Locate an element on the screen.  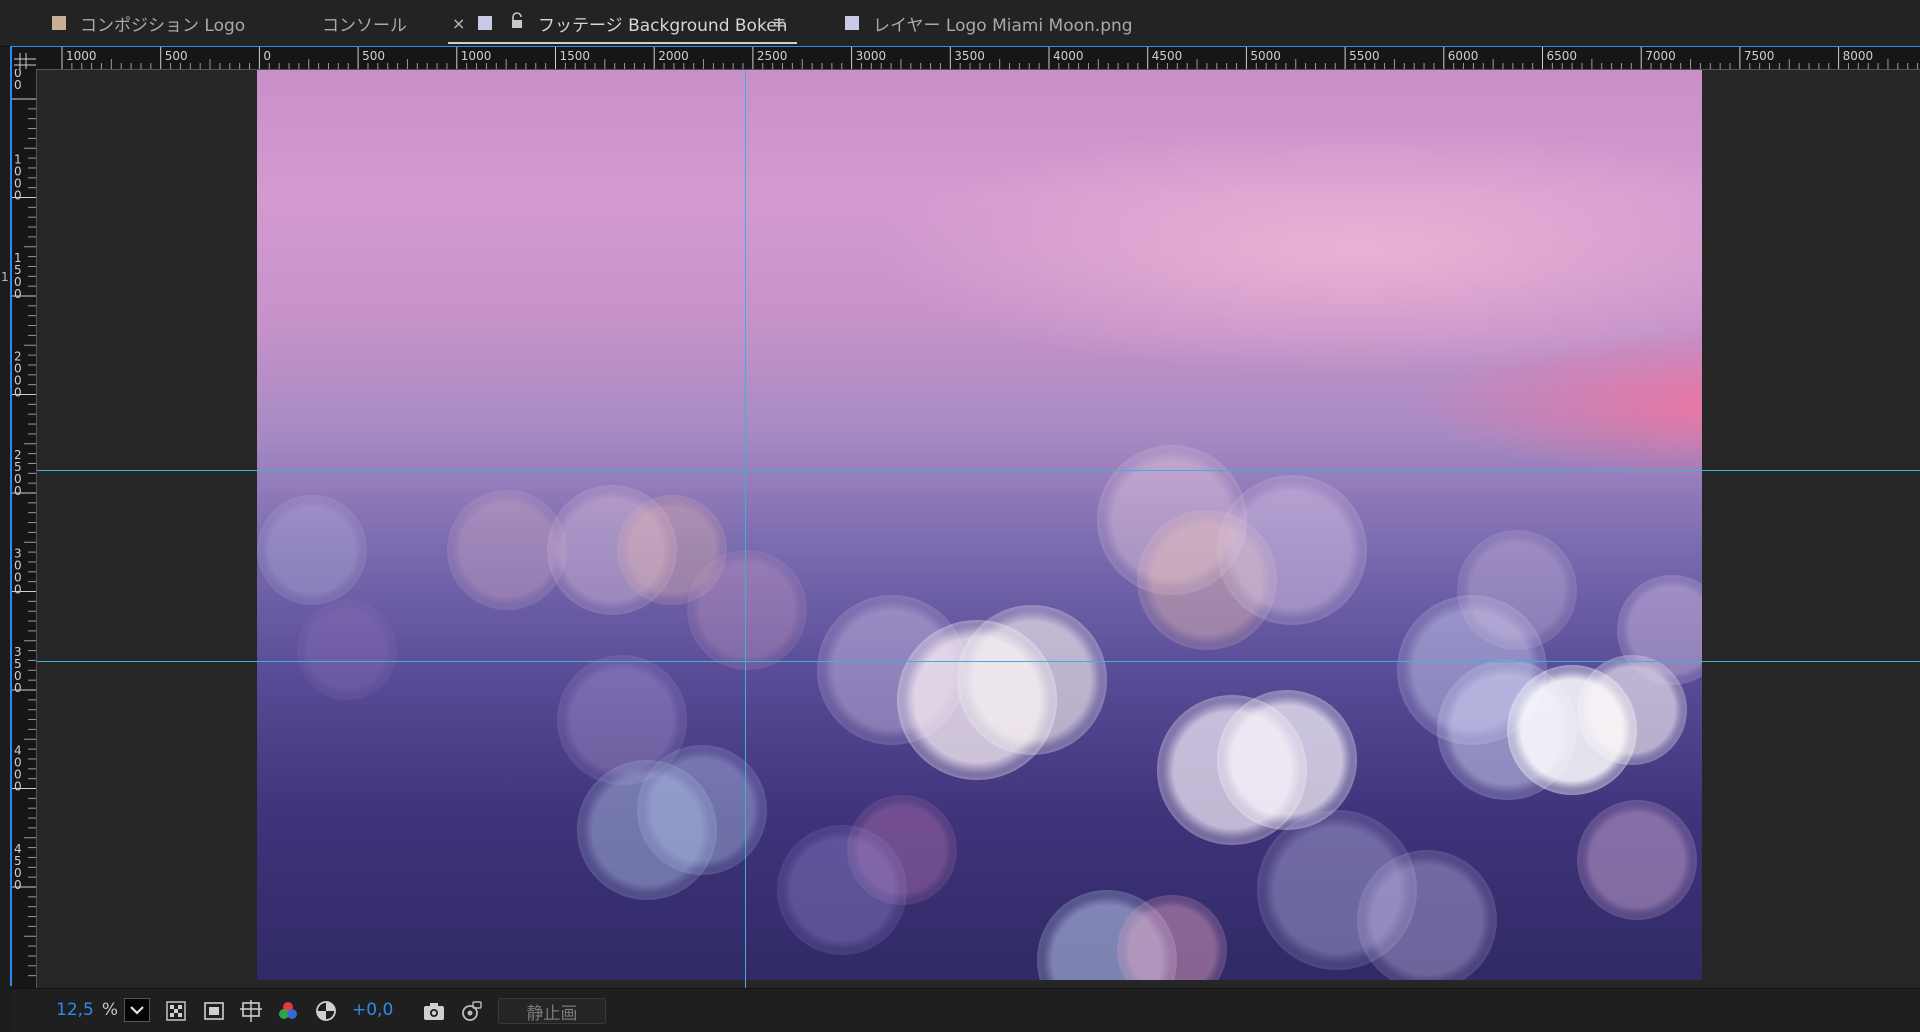
exposure-control: +0,0 is located at coordinates (372, 1010).